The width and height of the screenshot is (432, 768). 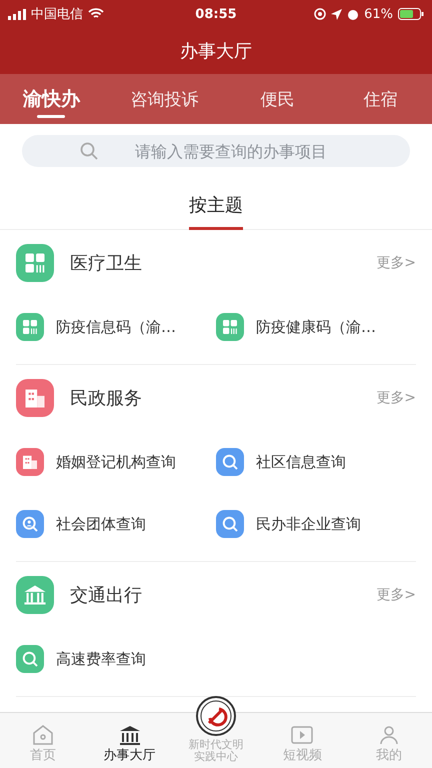 I want to click on nav-tab: 办事大厅, so click(x=129, y=740).